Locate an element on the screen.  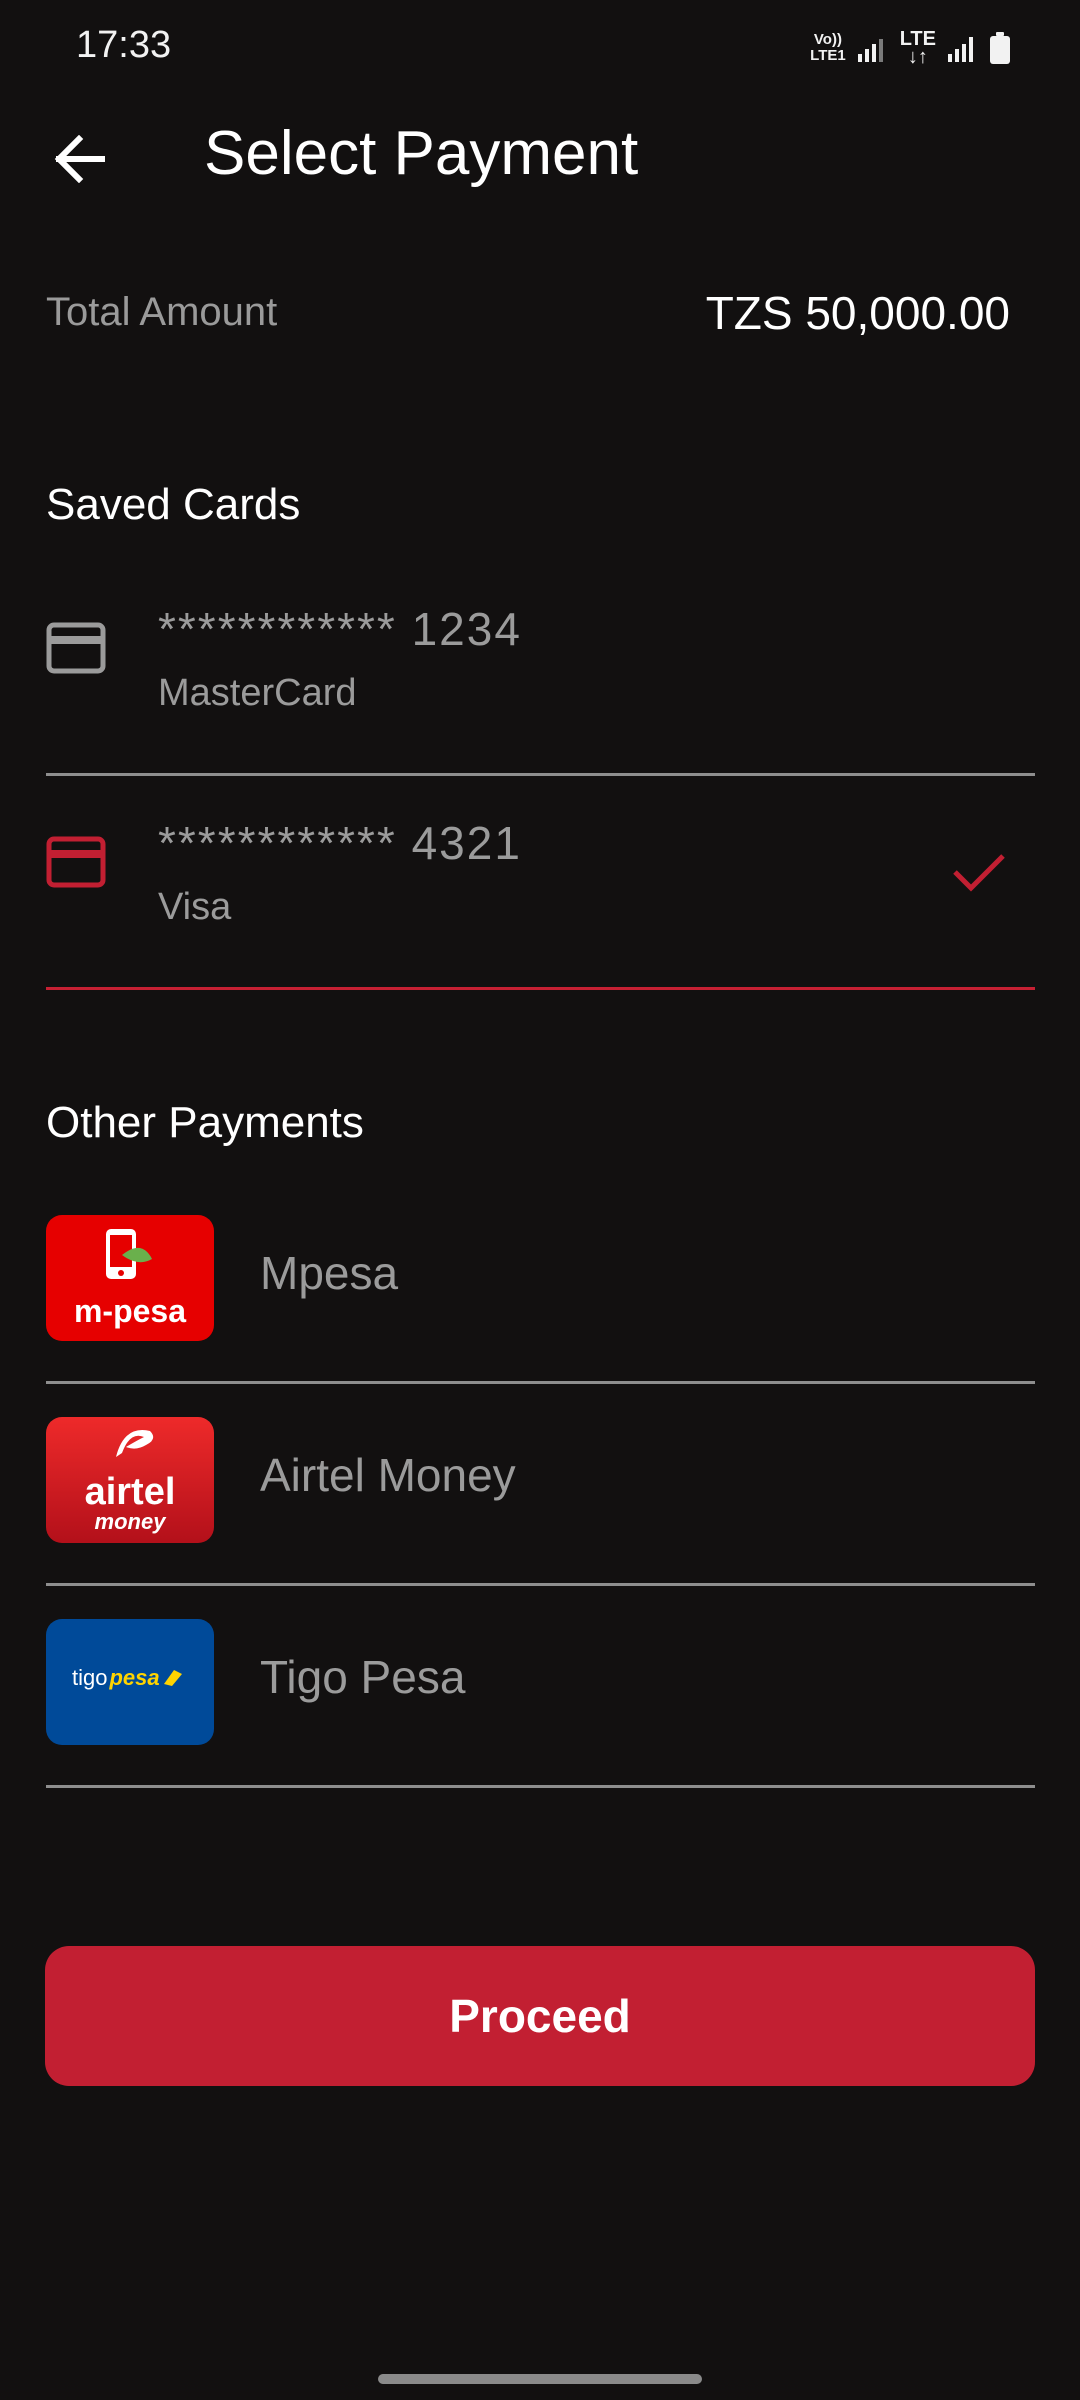
card-swoosh-icon is located at coordinates (172, 1678).